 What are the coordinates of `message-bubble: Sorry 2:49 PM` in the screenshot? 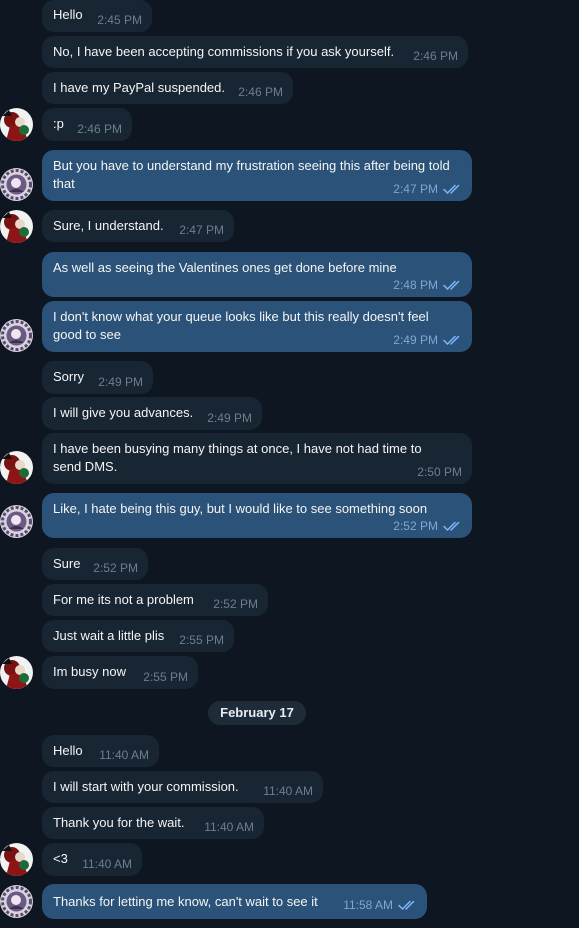 It's located at (97, 377).